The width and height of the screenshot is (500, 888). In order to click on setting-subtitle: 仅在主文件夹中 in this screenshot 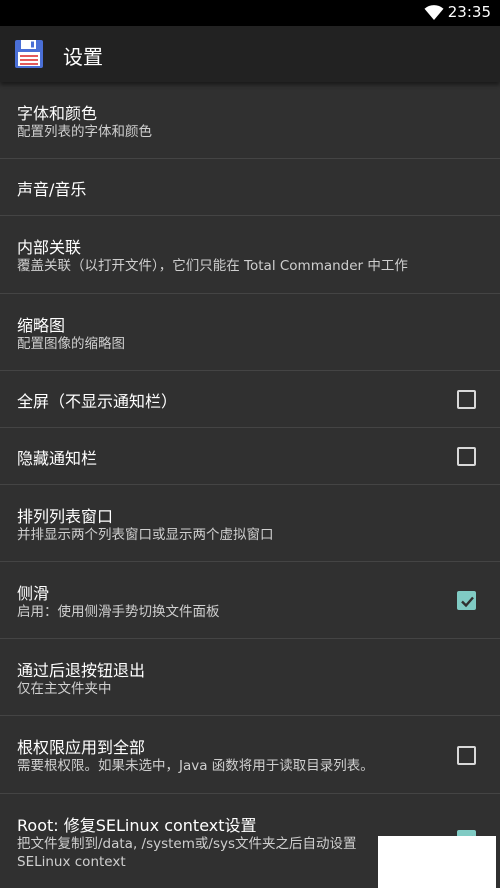, I will do `click(64, 689)`.